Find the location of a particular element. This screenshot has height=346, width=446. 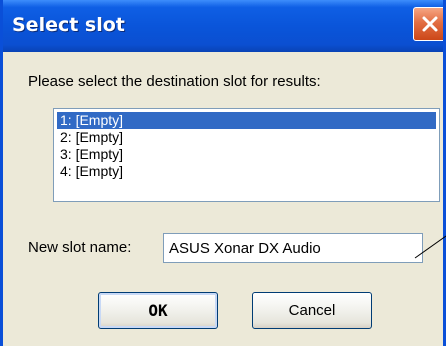

close-button is located at coordinates (428, 24).